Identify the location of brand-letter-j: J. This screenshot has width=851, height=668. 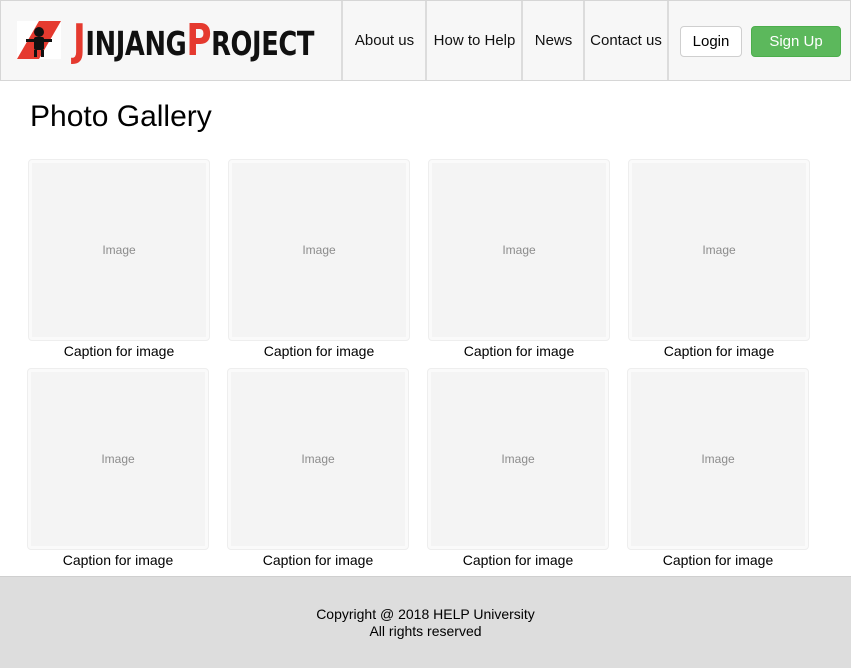
(79, 40).